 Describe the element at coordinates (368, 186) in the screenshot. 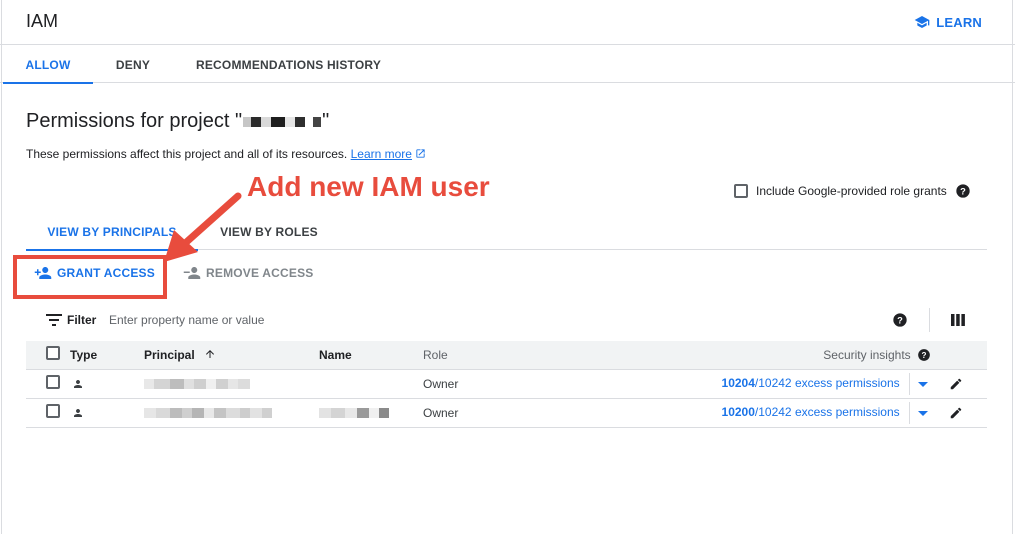

I see `annotation-text: Add new IAM user` at that location.